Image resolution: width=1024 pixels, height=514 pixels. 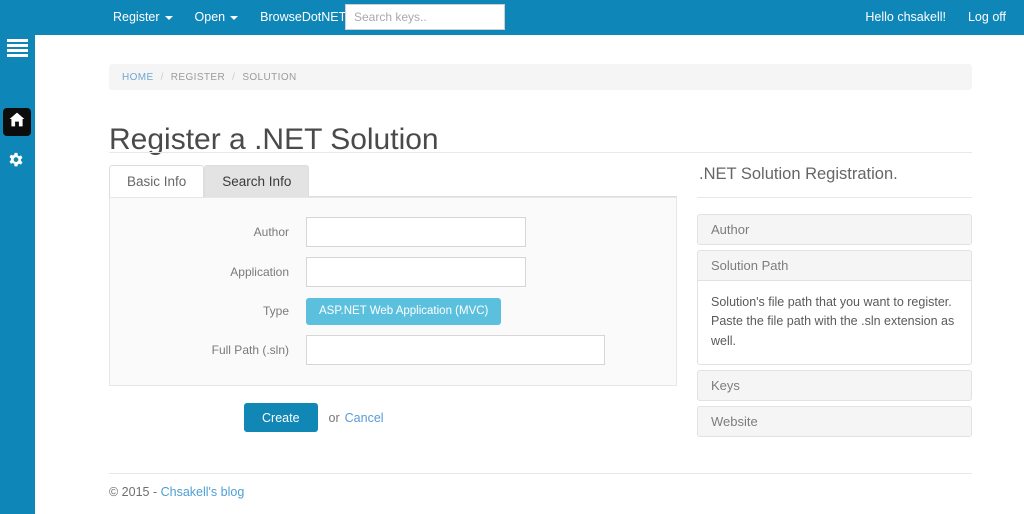 What do you see at coordinates (798, 174) in the screenshot?
I see `info-sidebar-title: .NET Solution Registration.` at bounding box center [798, 174].